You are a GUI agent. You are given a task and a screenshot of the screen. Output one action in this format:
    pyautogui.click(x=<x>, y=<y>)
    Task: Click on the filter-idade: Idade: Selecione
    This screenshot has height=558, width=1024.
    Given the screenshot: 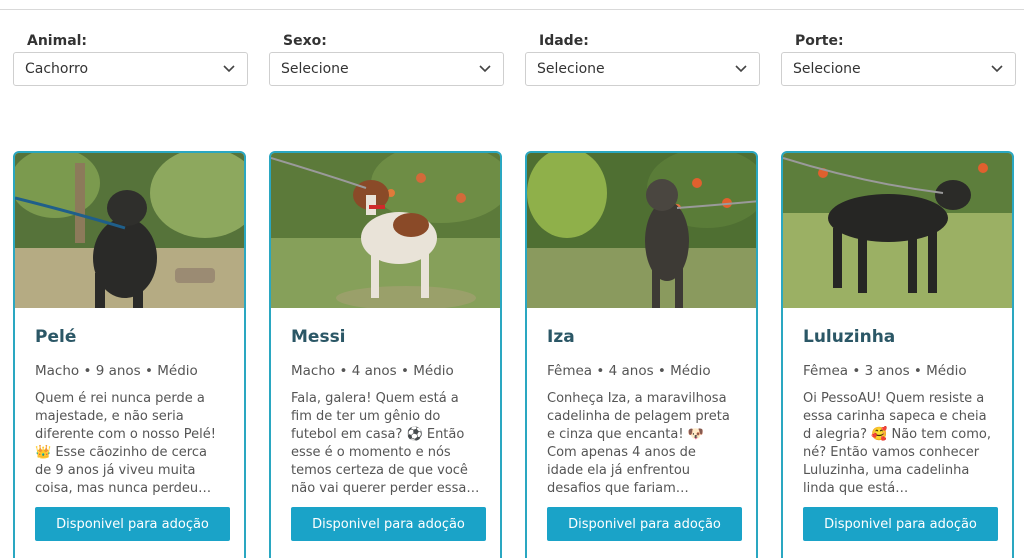 What is the action you would take?
    pyautogui.click(x=642, y=59)
    